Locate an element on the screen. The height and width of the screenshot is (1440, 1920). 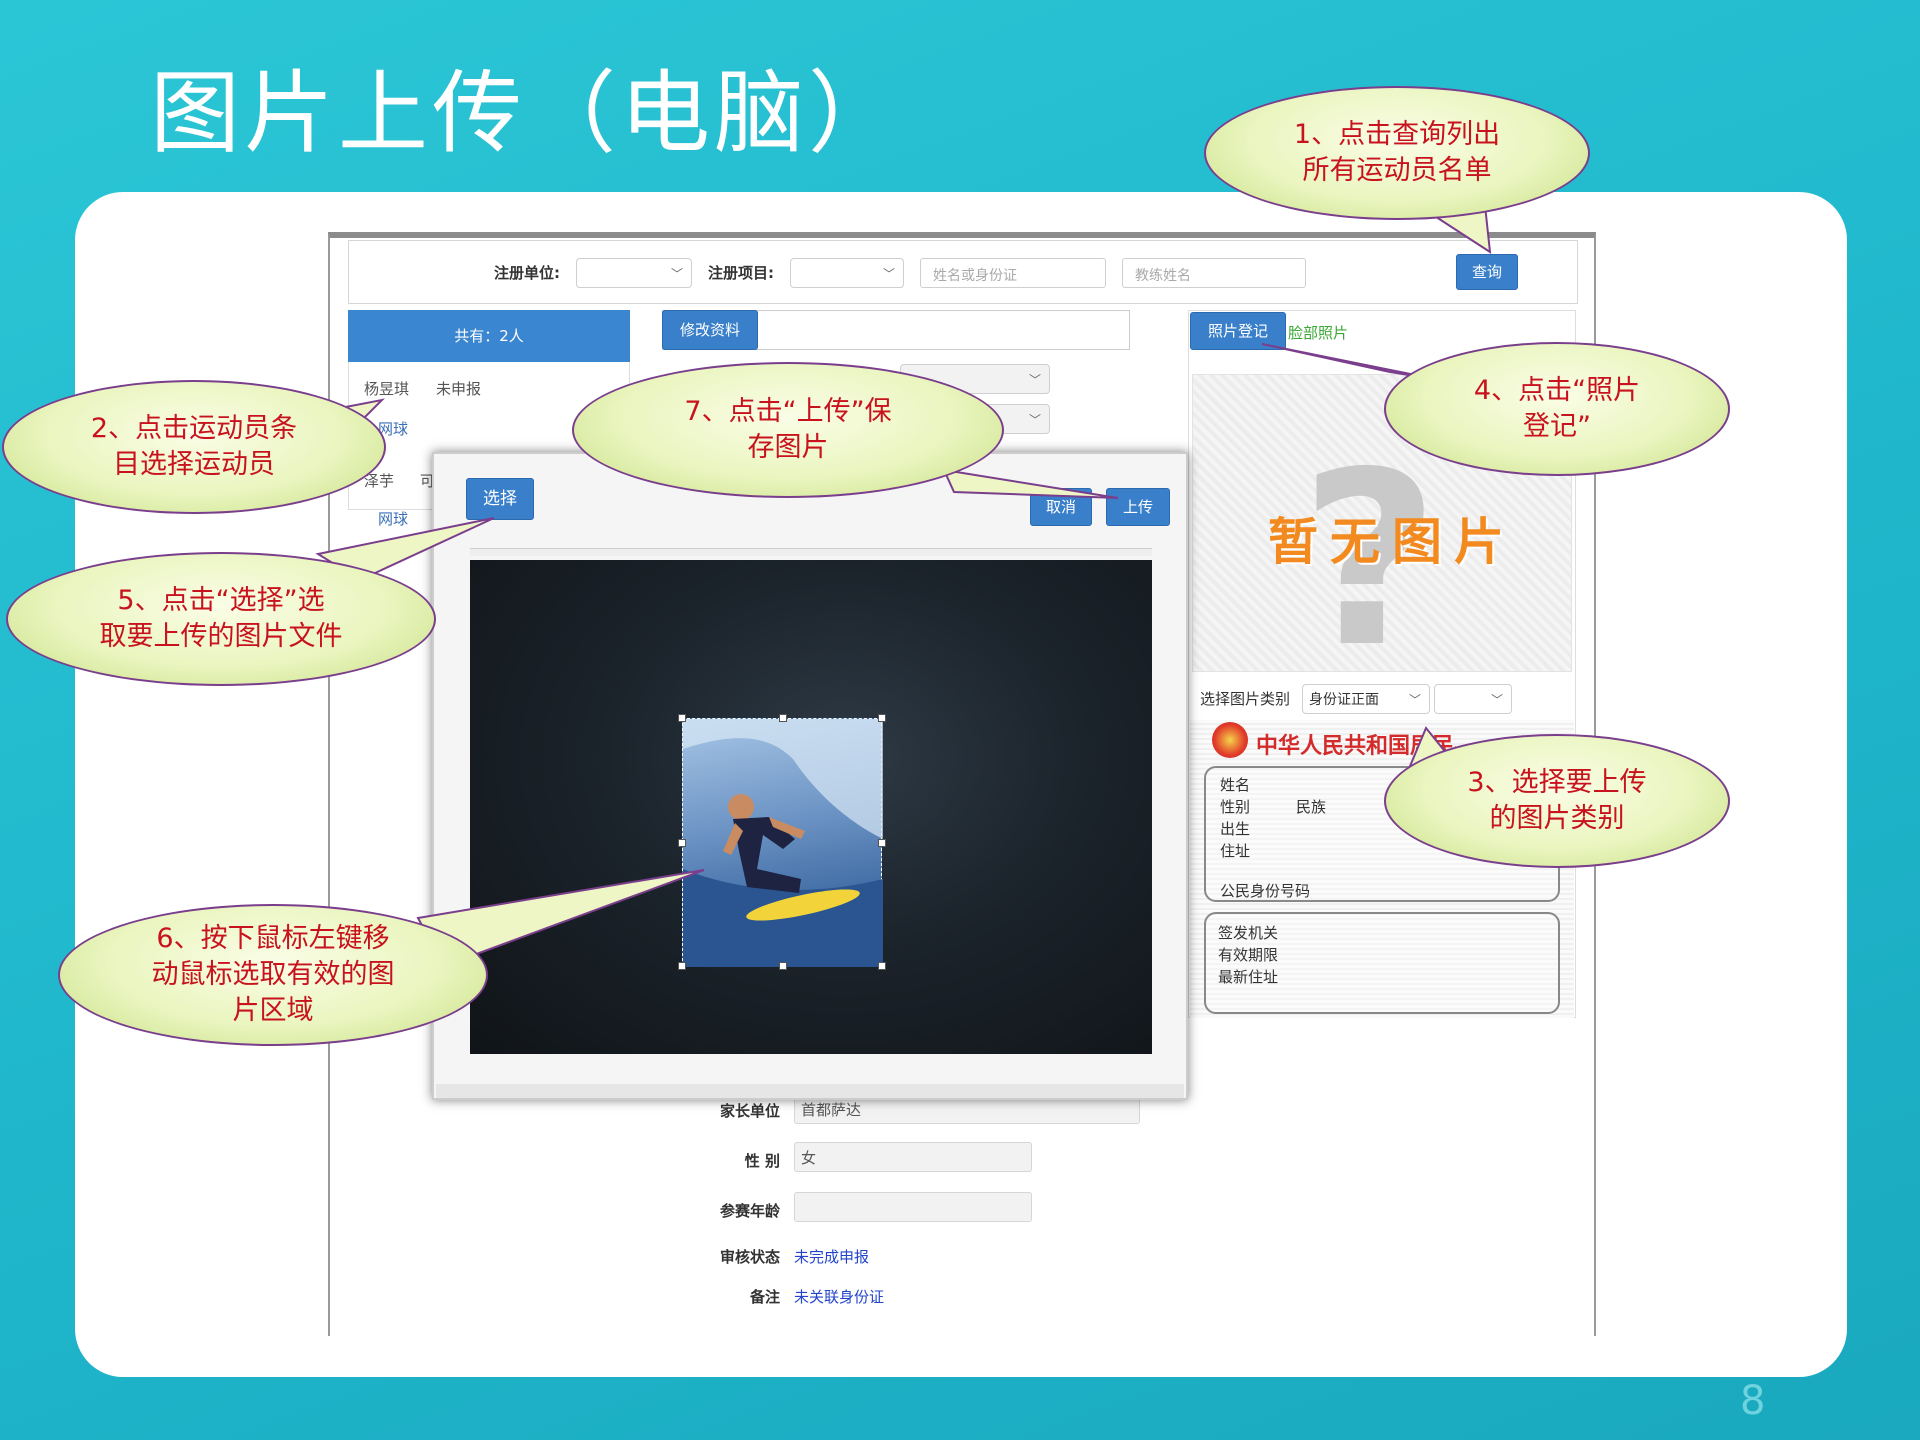
callout-step-1: 1、点击查询列出 所有运动员名单 is located at coordinates (1397, 153).